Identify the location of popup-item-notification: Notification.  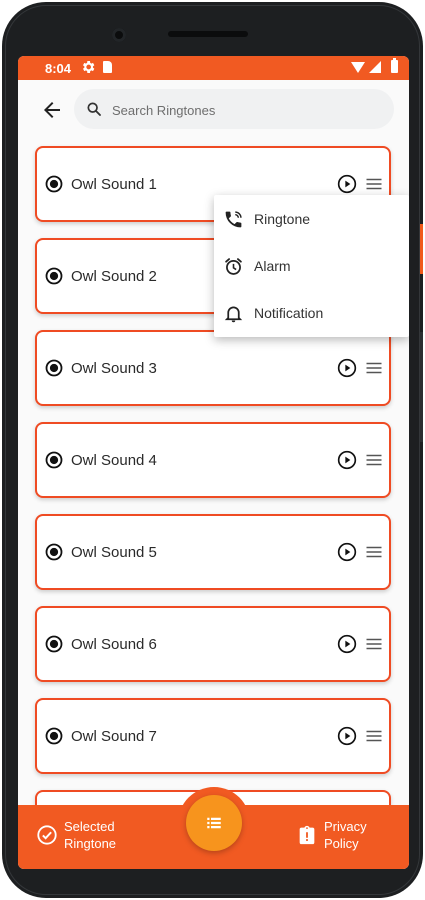
(311, 313).